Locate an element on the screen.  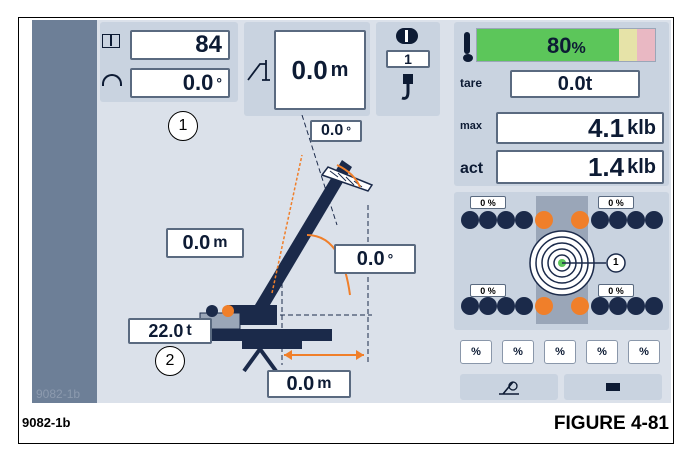
max-value-field: 4.1 klb is located at coordinates (580, 128).